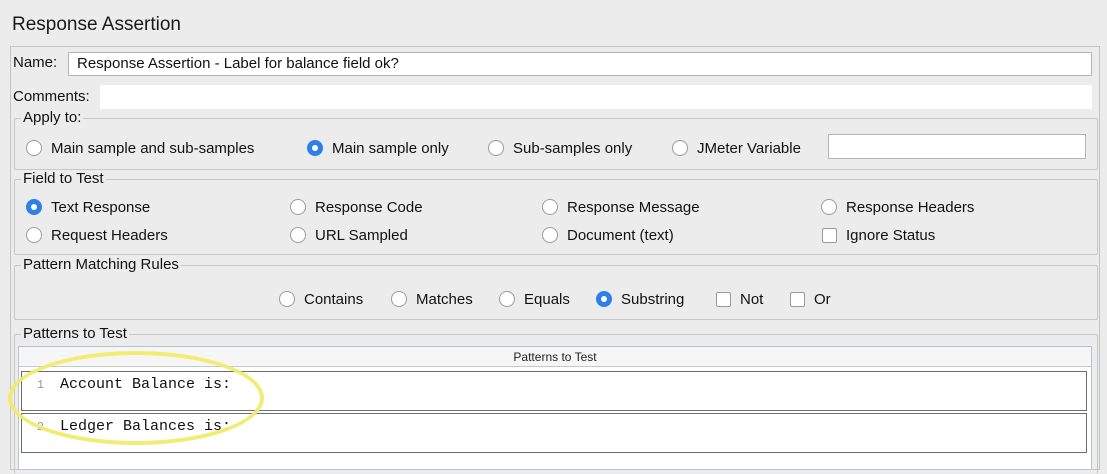 The height and width of the screenshot is (474, 1107). I want to click on patterns-legend: Patterns to Test, so click(75, 333).